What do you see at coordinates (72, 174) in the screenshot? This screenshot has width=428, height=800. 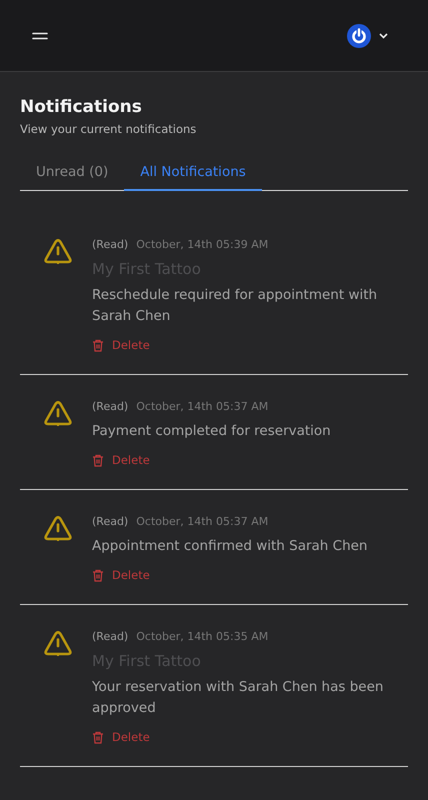 I see `tab: Unread (0)` at bounding box center [72, 174].